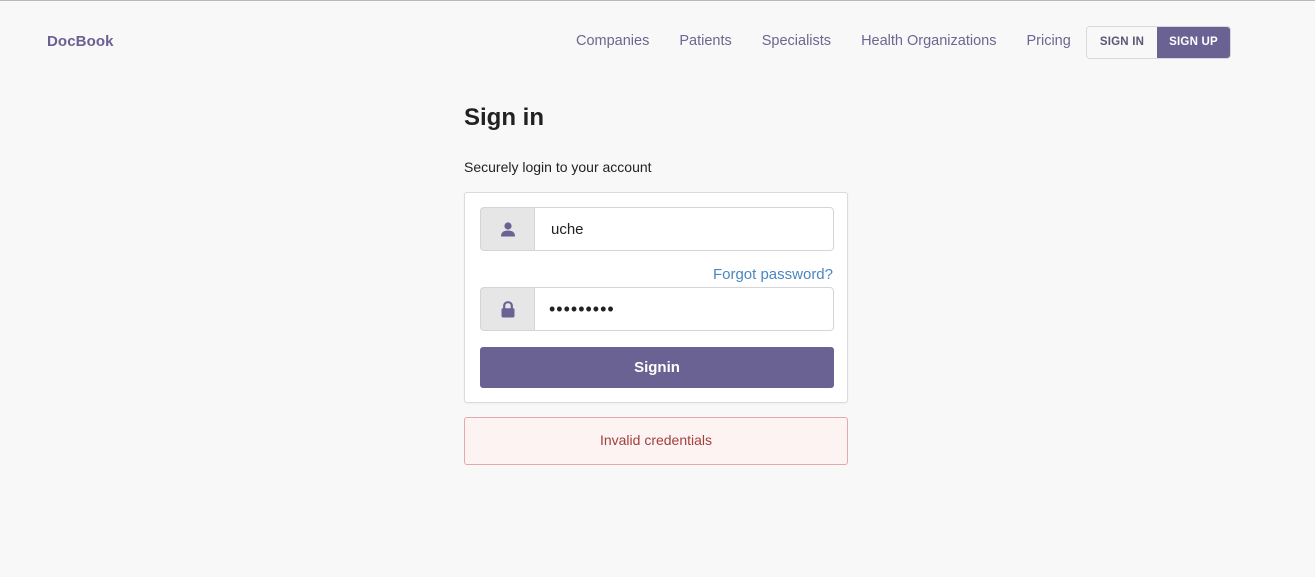  I want to click on user-icon, so click(507, 229).